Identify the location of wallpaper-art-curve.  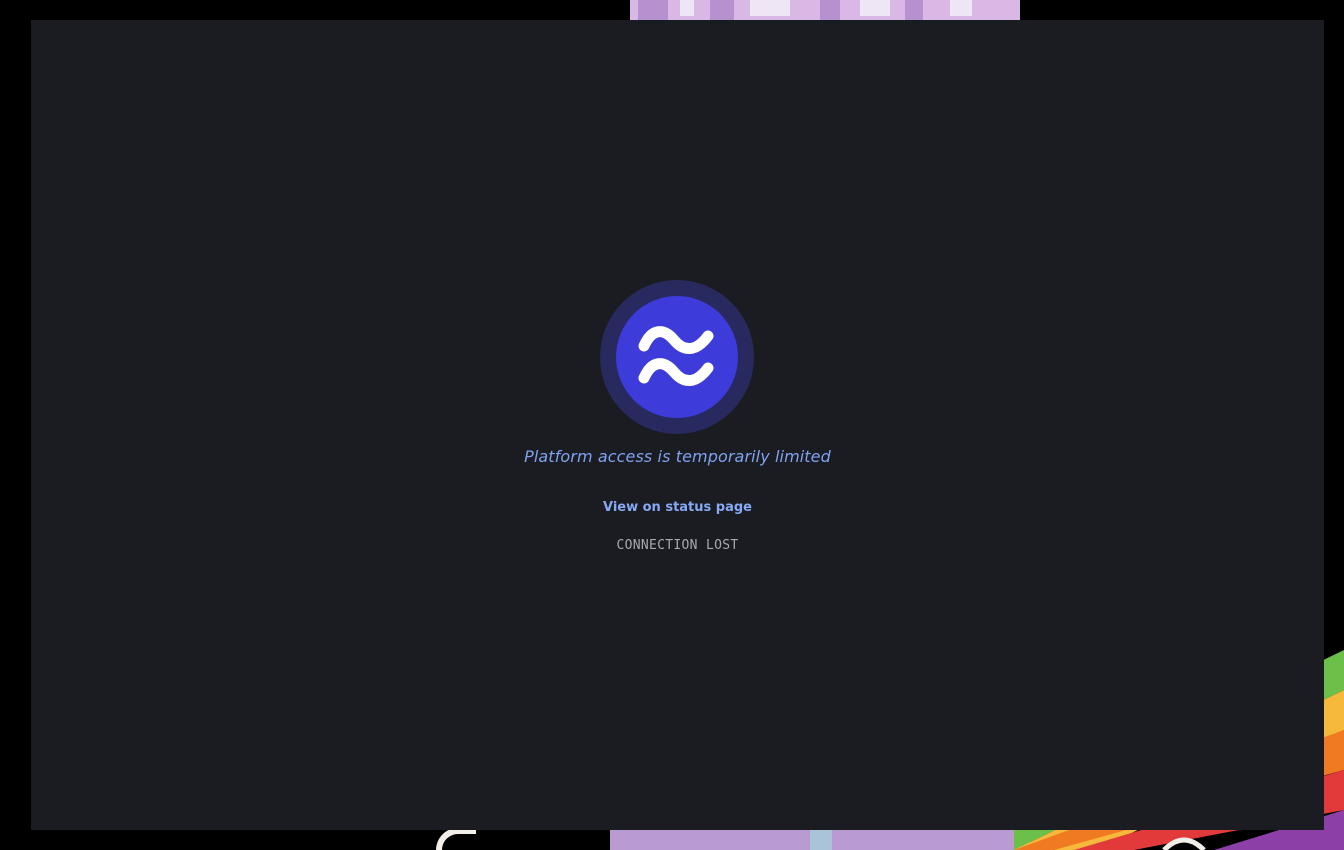
(456, 839).